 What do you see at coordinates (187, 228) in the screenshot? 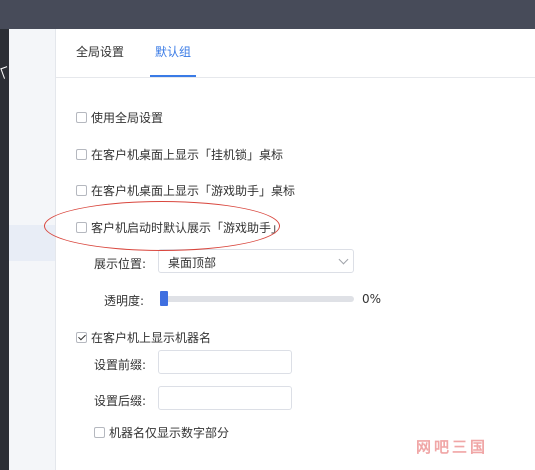
I see `auto-show-game-helper-label: 客户机启动时默认展示「游戏助手」` at bounding box center [187, 228].